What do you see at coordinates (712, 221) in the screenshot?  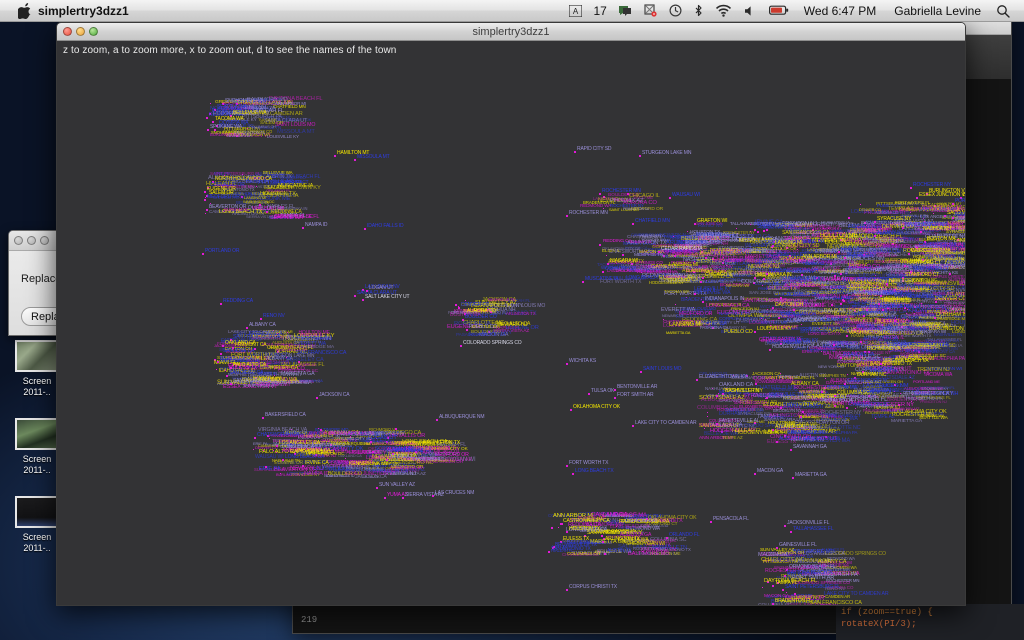 I see `city-label: GRAFTON WI` at bounding box center [712, 221].